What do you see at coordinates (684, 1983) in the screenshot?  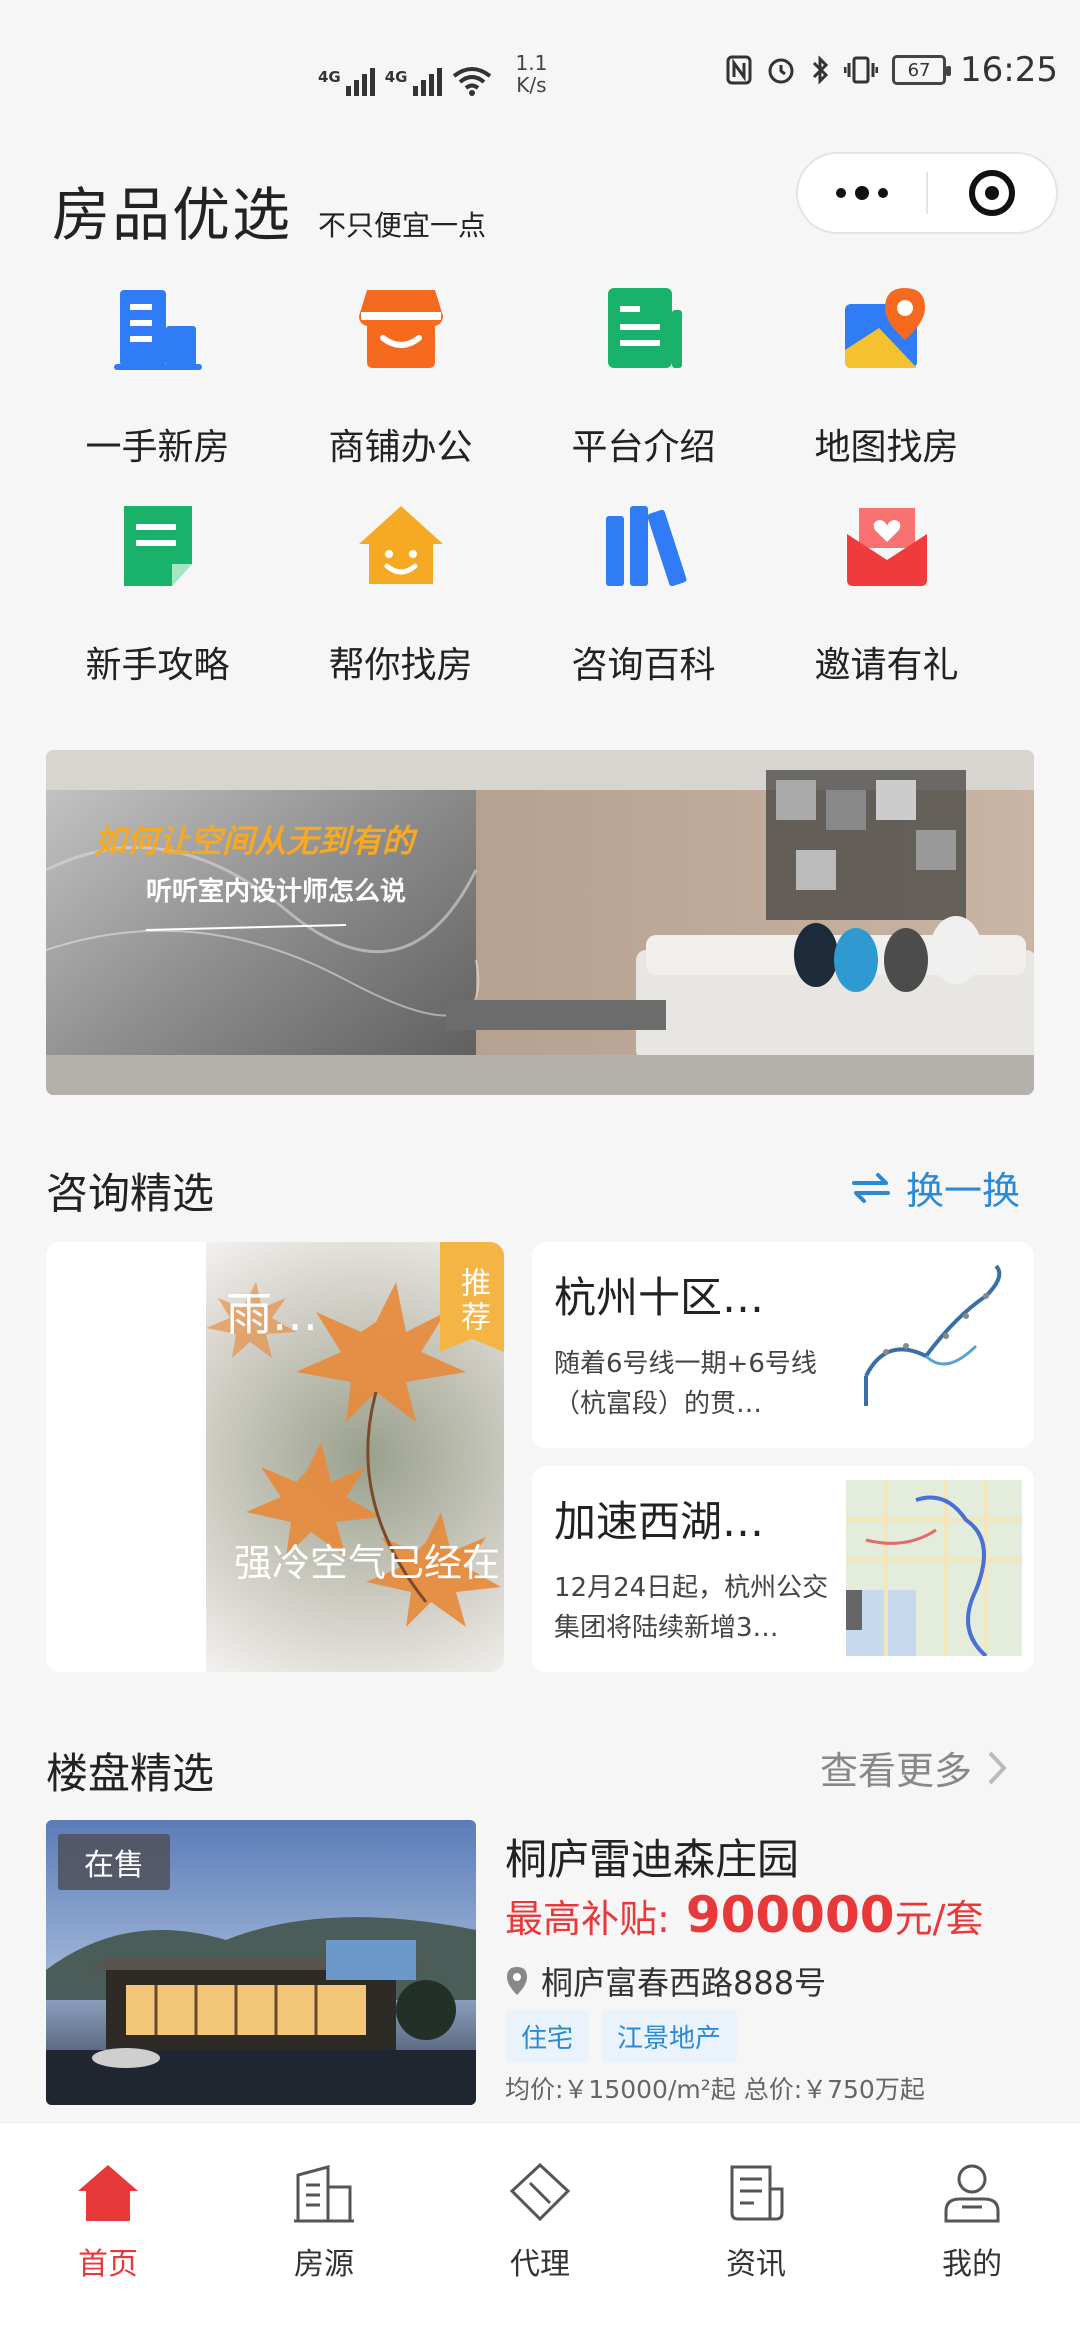 I see `address-text: 桐庐富春西路888号` at bounding box center [684, 1983].